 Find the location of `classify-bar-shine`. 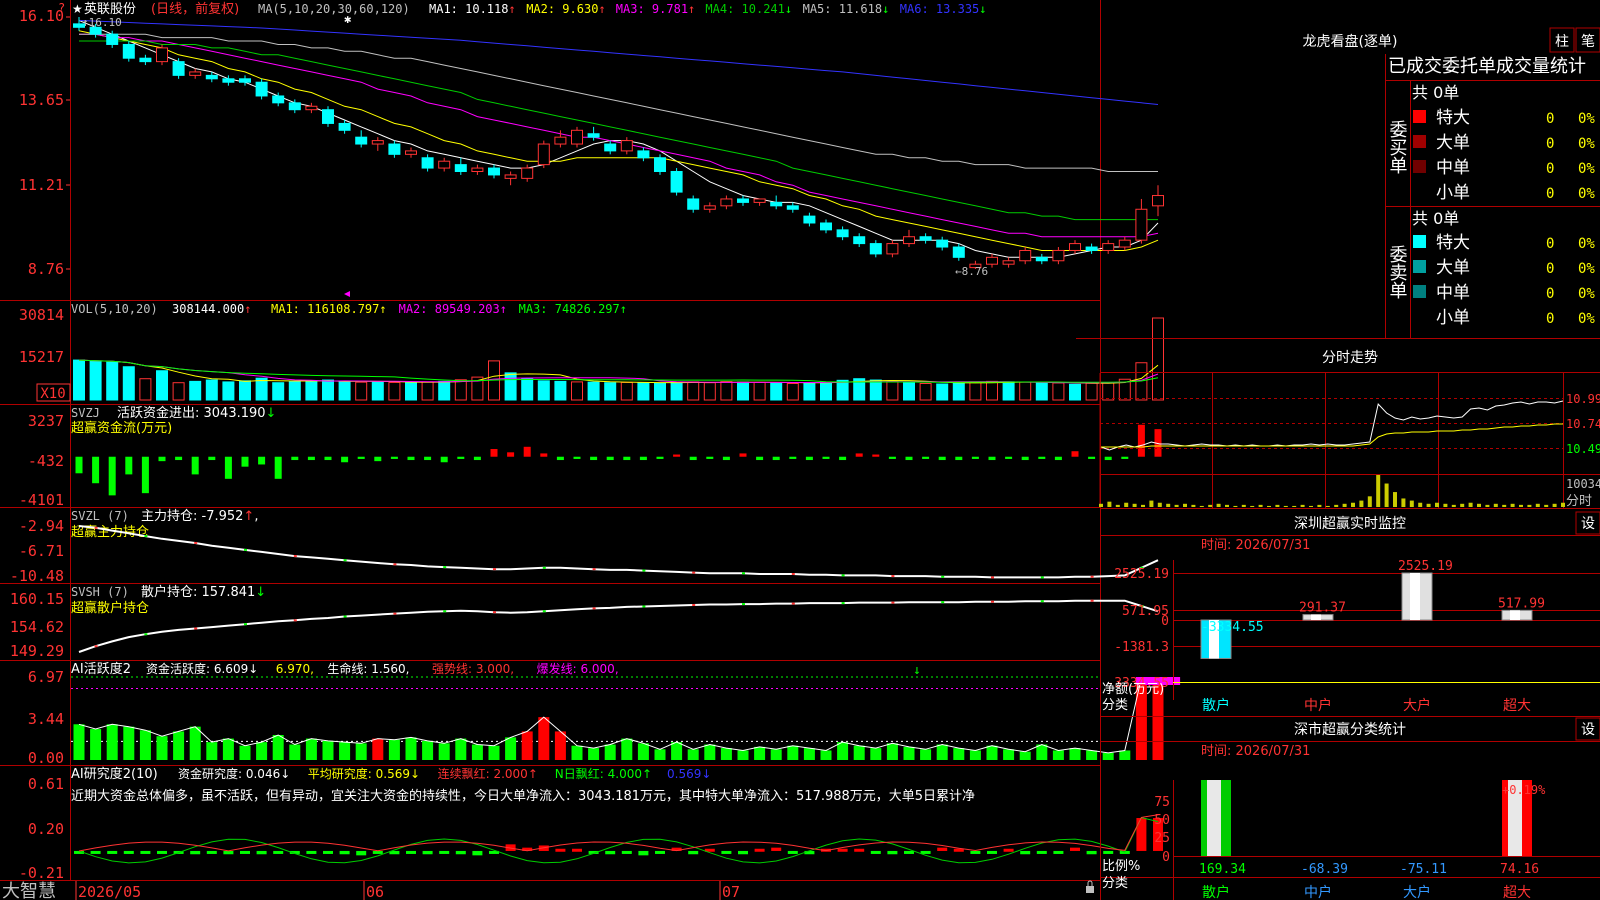

classify-bar-shine is located at coordinates (1214, 818).